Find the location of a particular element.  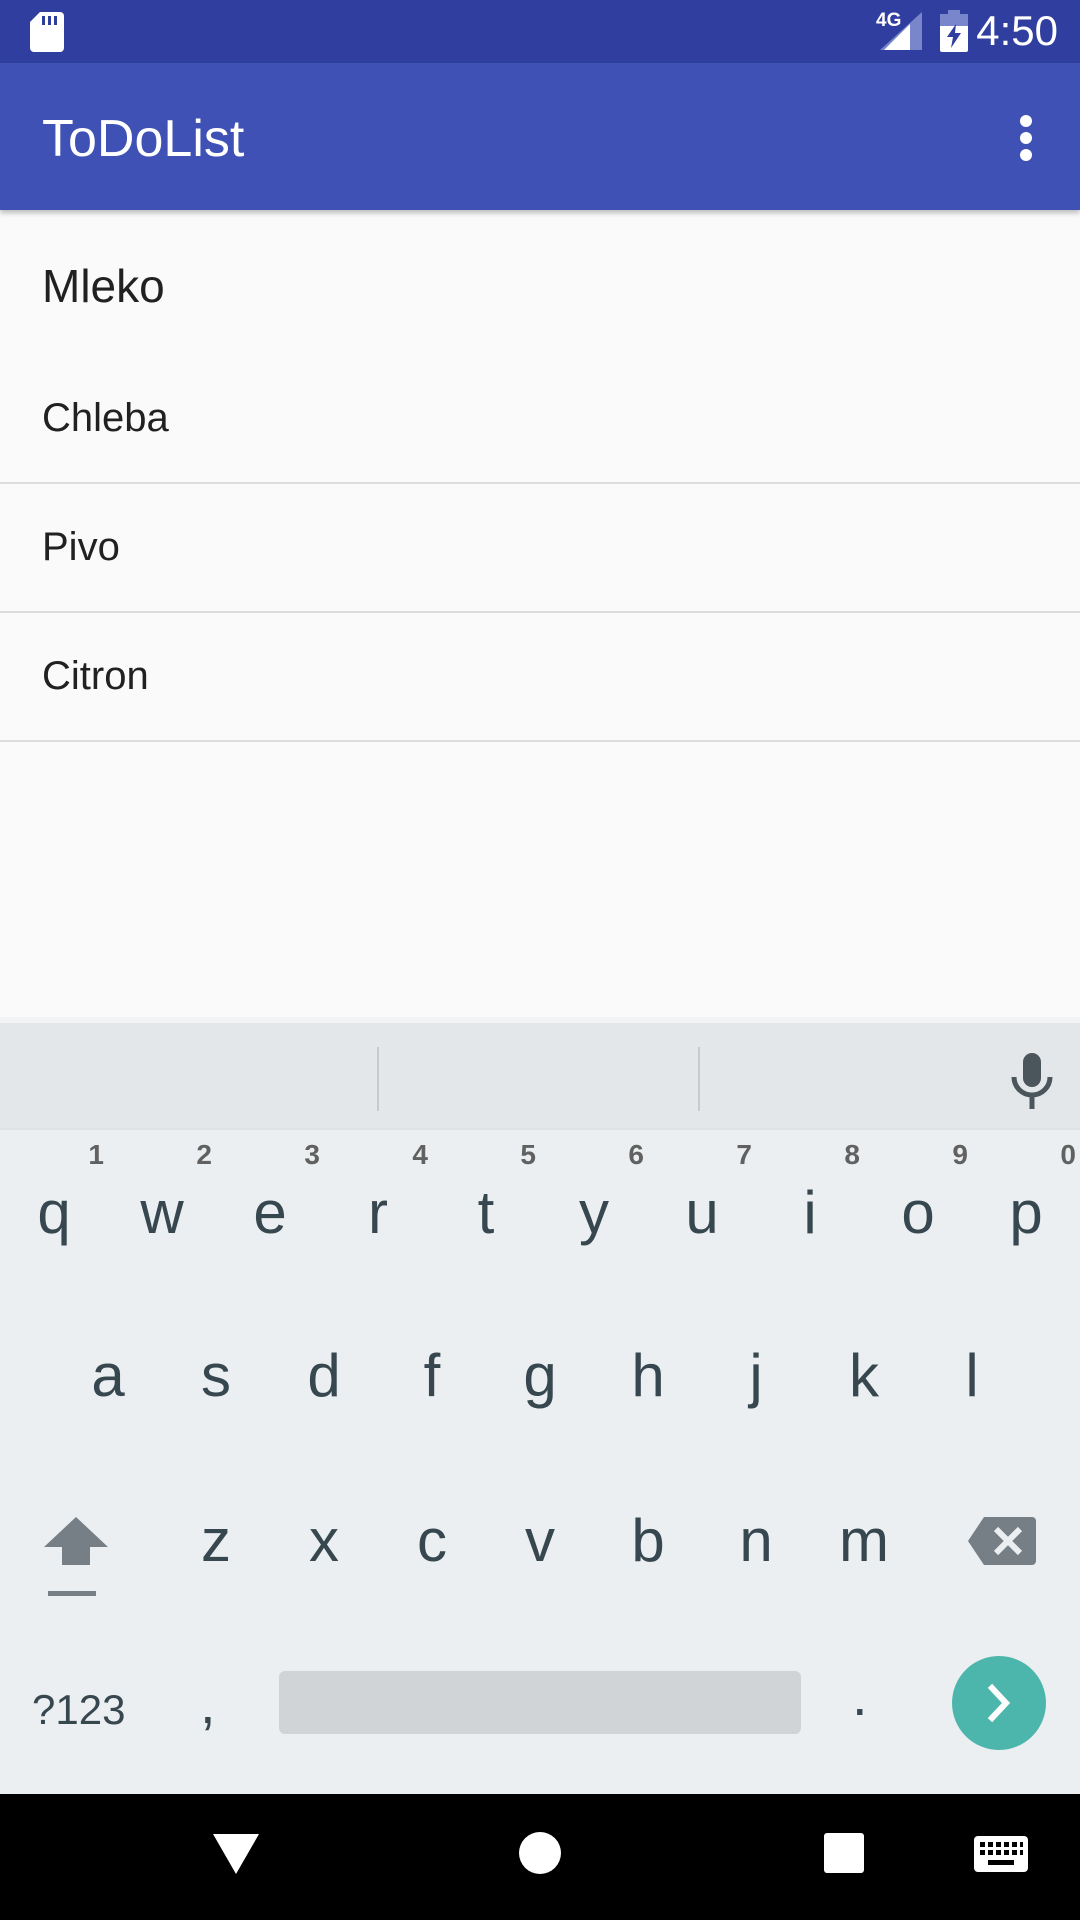

key-k: k is located at coordinates (864, 1376).